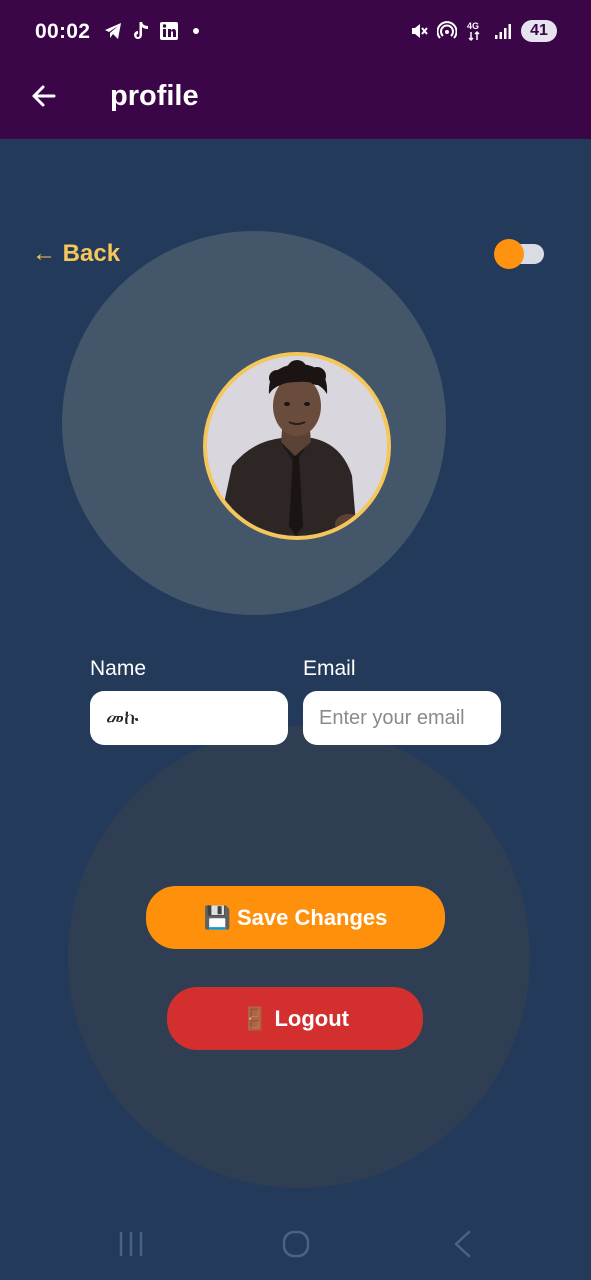 This screenshot has height=1280, width=591. I want to click on email-label: Email, so click(329, 668).